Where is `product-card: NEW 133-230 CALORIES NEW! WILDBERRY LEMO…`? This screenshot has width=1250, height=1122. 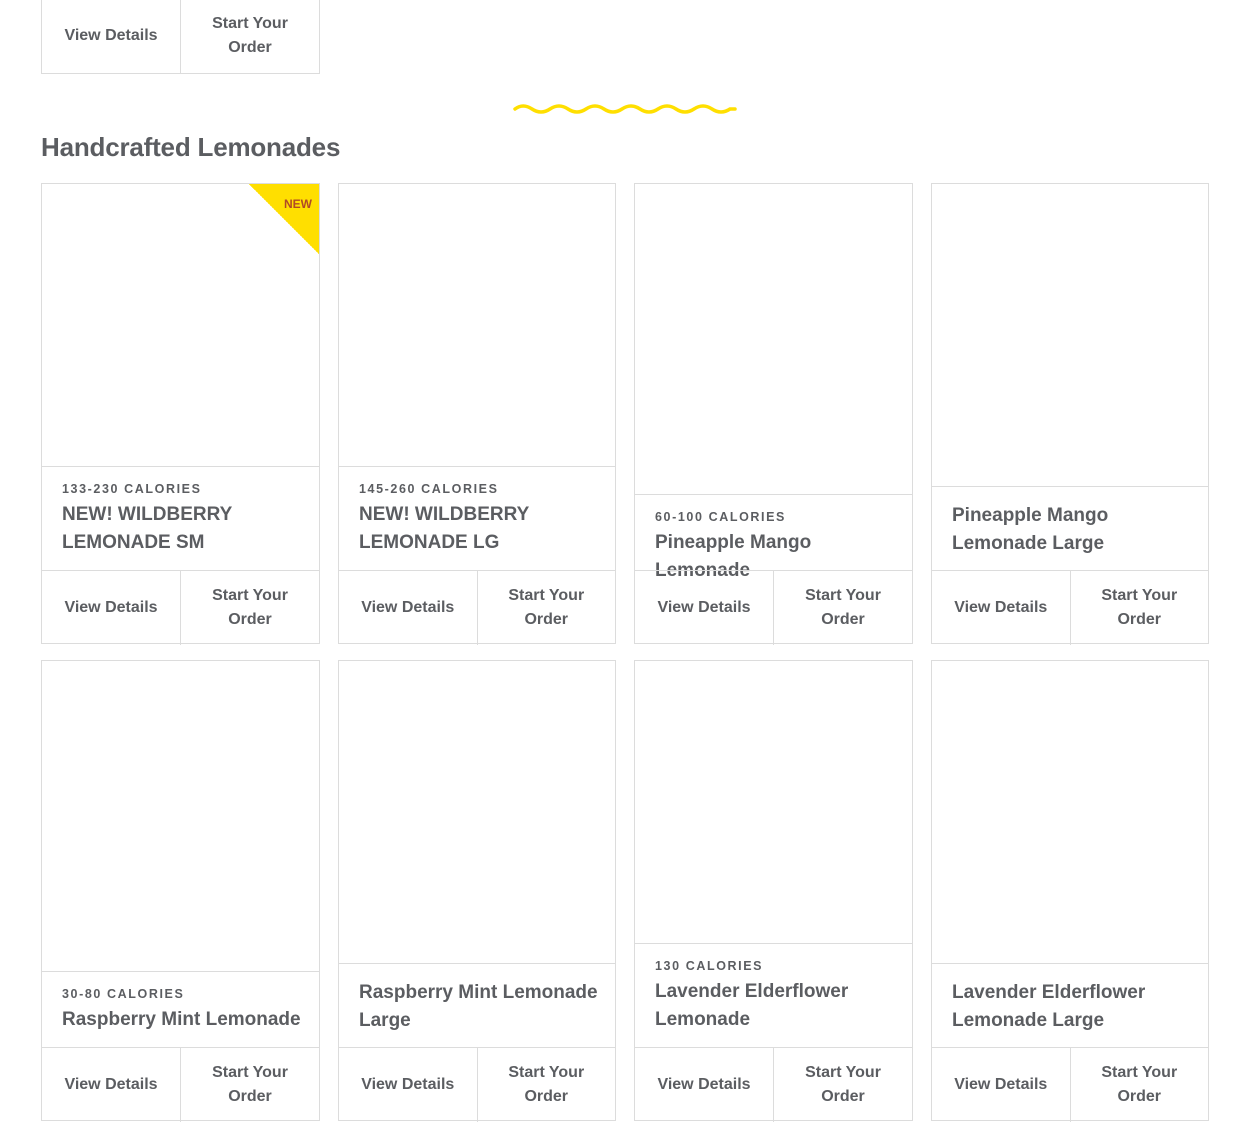
product-card: NEW 133-230 CALORIES NEW! WILDBERRY LEMO… is located at coordinates (180, 414).